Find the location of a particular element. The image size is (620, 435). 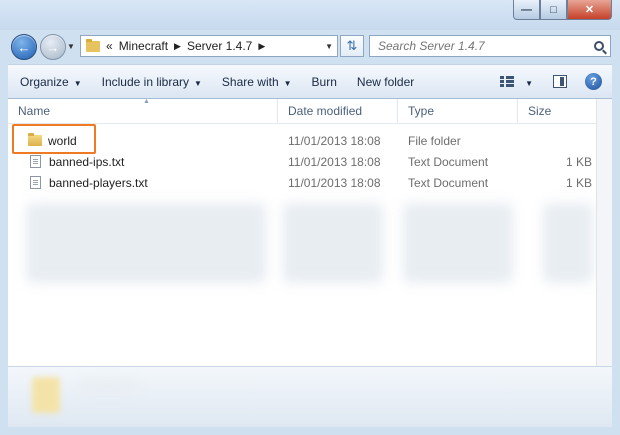

new-folder-button: New folder is located at coordinates (385, 82).